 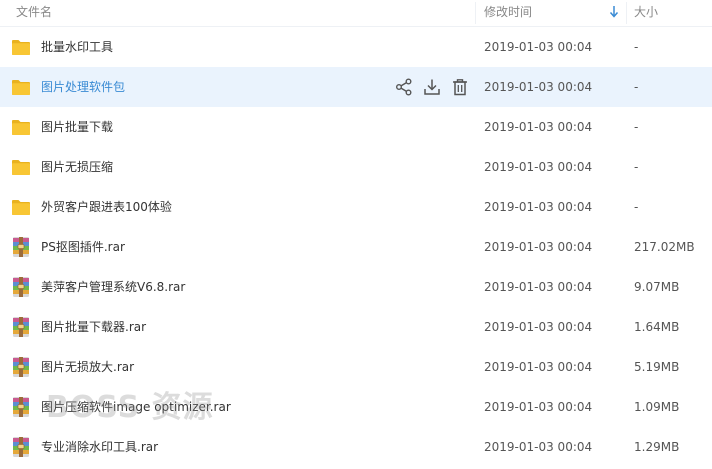 What do you see at coordinates (93, 327) in the screenshot?
I see `file-name: 图片批量下载器.rar` at bounding box center [93, 327].